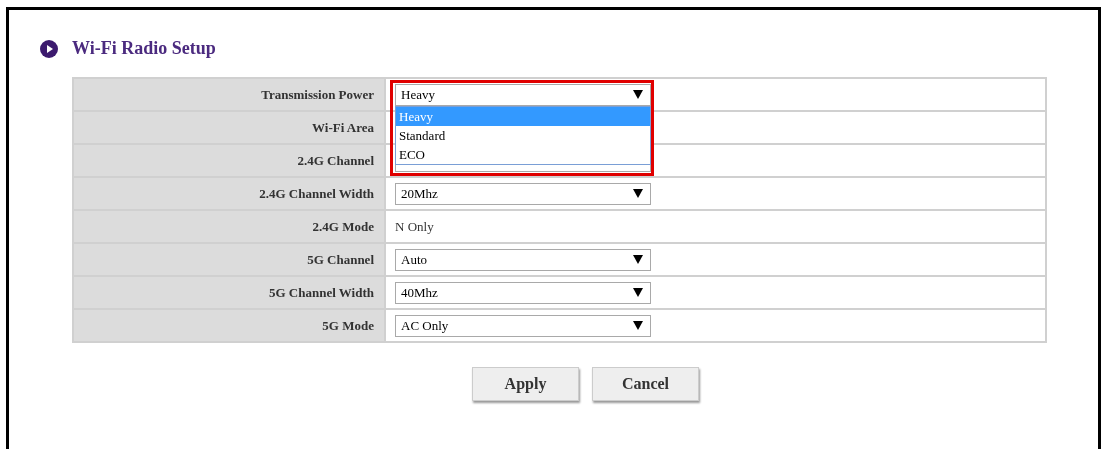  I want to click on setting-label: 2.4G Mode, so click(229, 226).